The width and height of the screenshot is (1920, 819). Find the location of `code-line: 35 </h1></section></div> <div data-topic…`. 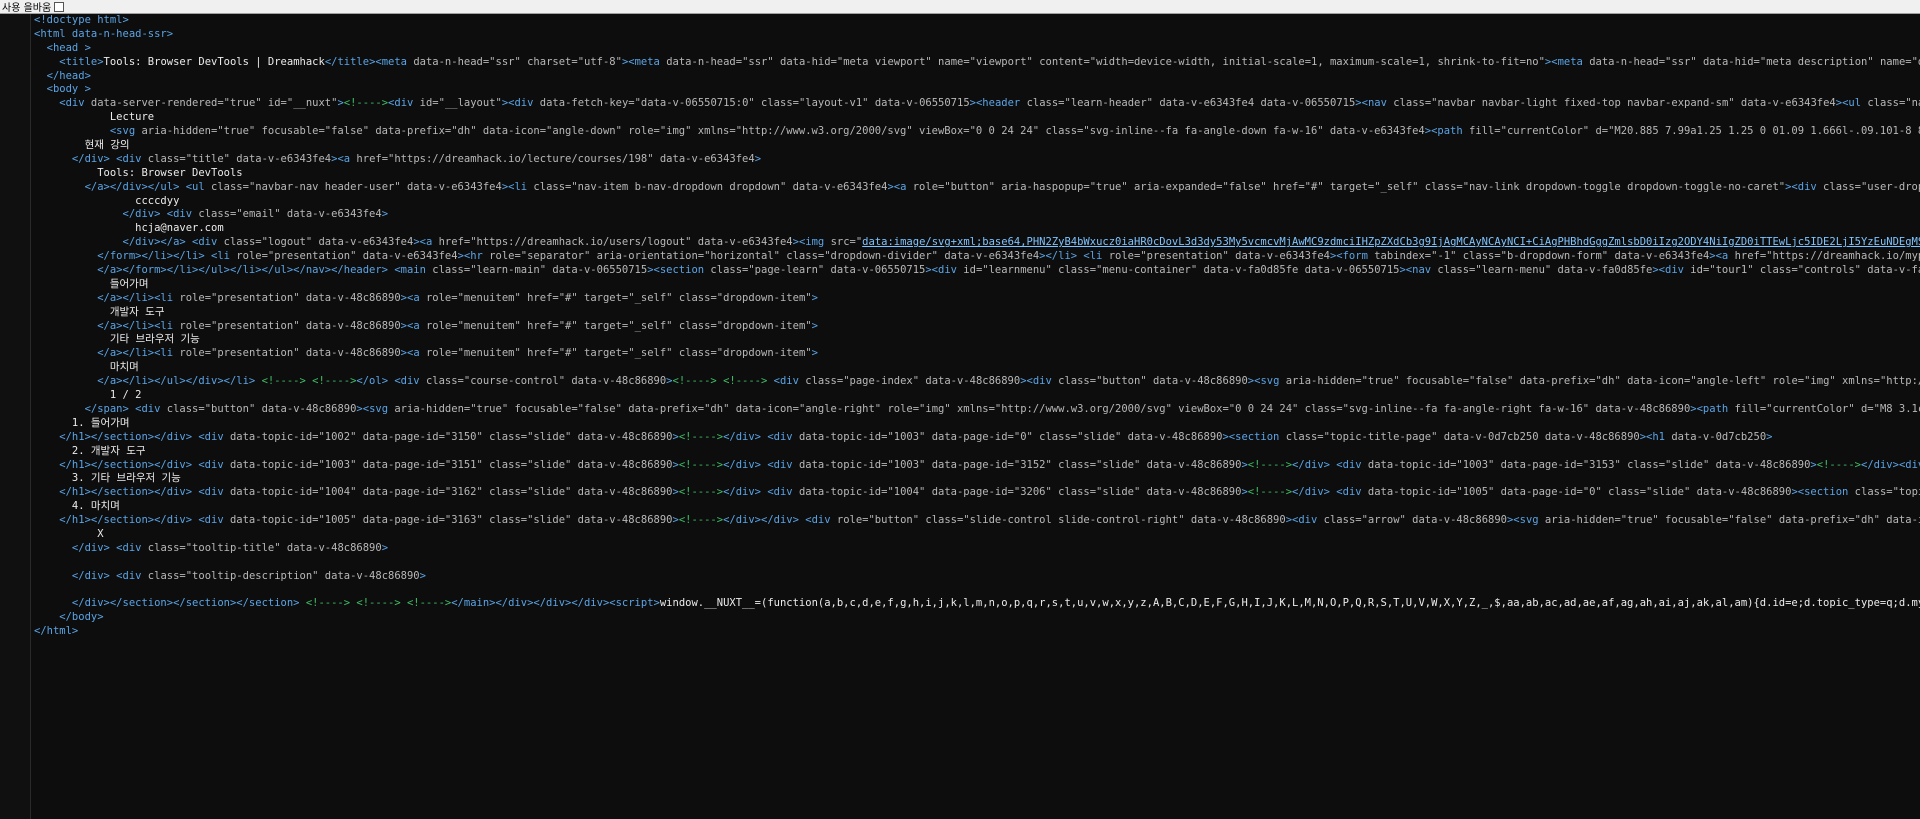

code-line: 35 </h1></section></div> <div data-topic… is located at coordinates (977, 493).